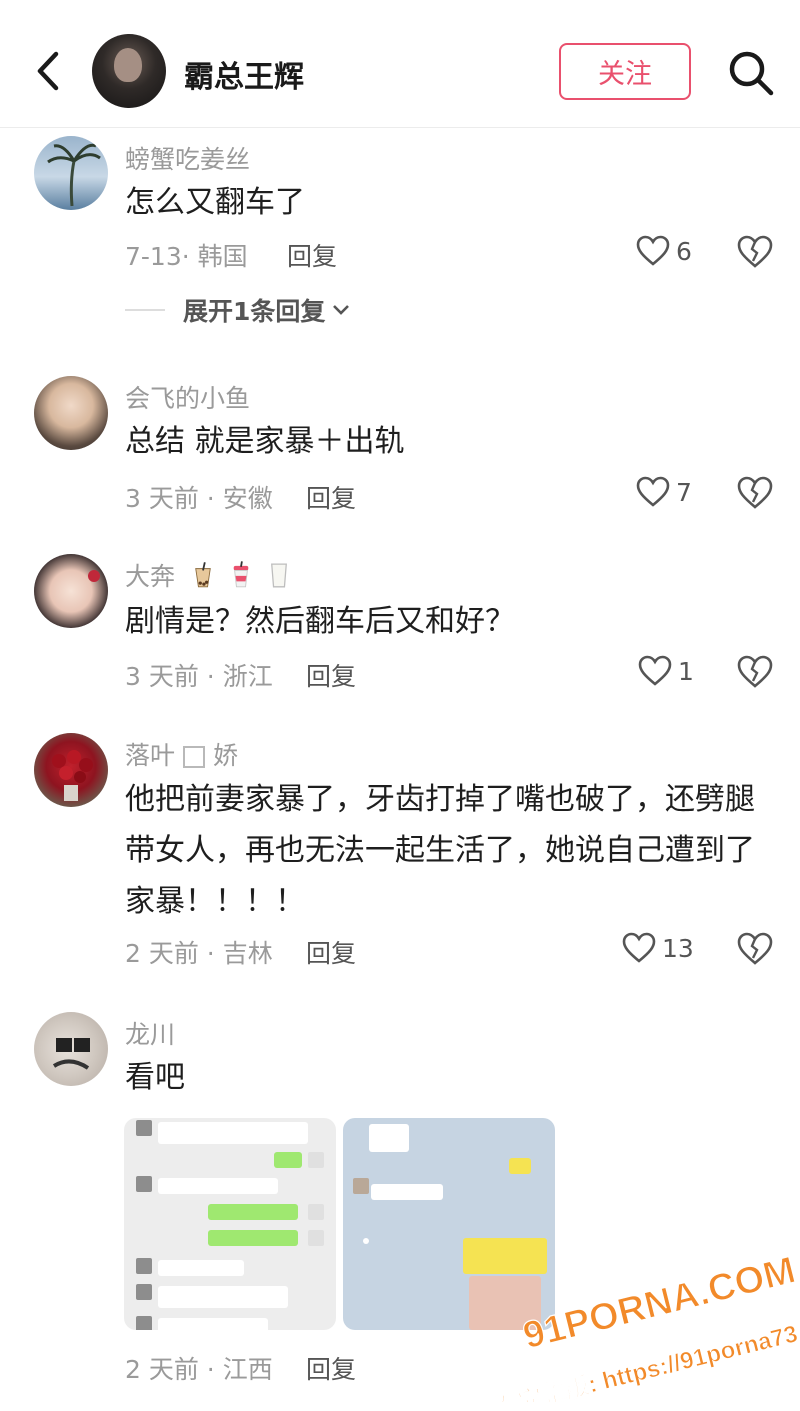  I want to click on like-count: 13, so click(678, 948).